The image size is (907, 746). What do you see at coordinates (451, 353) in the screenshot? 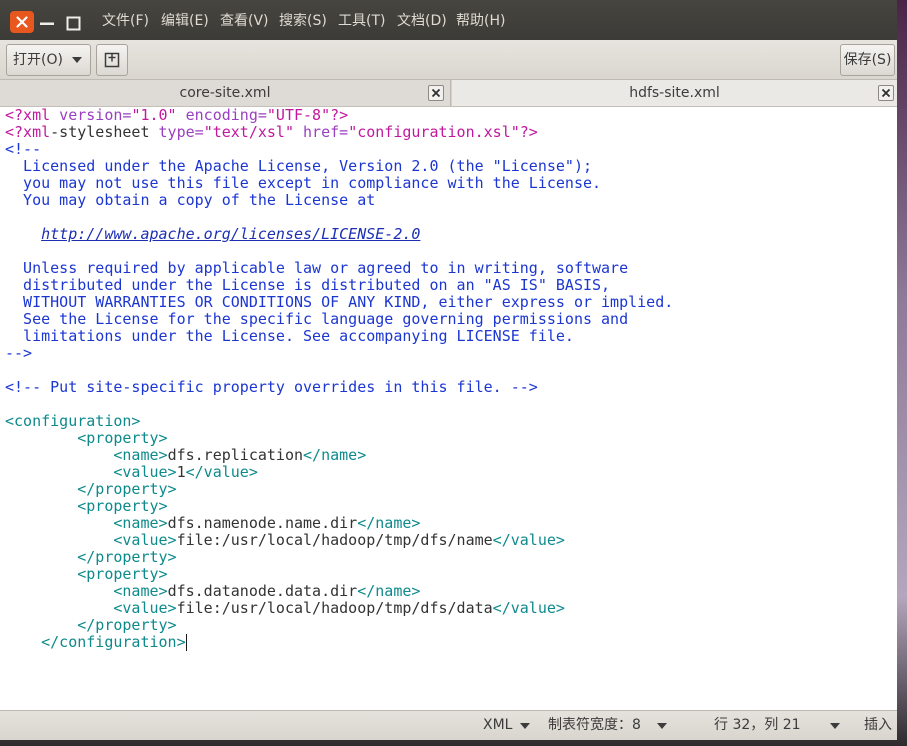
I see `code-line: -->` at bounding box center [451, 353].